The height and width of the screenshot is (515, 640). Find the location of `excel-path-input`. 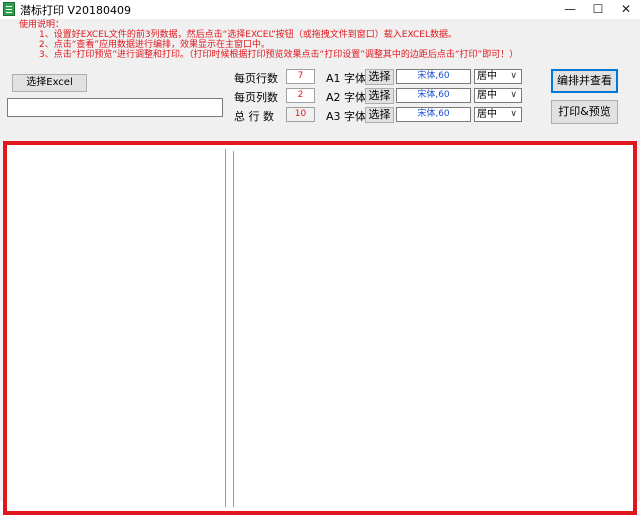

excel-path-input is located at coordinates (115, 107).